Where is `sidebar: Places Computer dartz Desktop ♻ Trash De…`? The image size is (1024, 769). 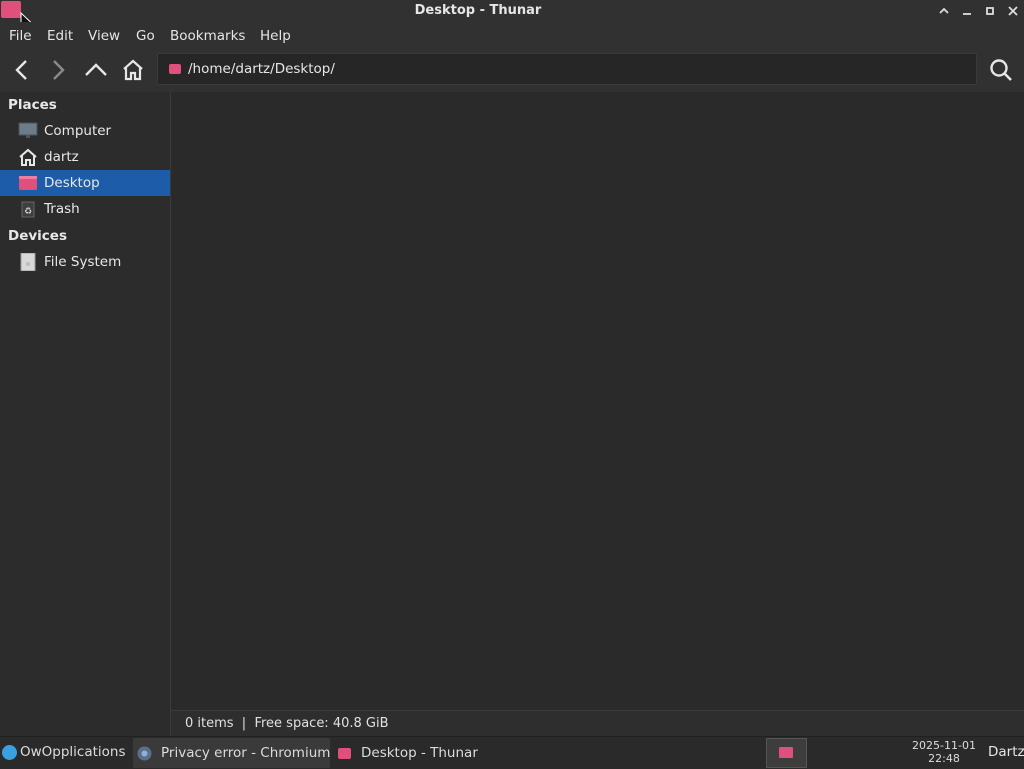
sidebar: Places Computer dartz Desktop ♻ Trash De… is located at coordinates (85, 414).